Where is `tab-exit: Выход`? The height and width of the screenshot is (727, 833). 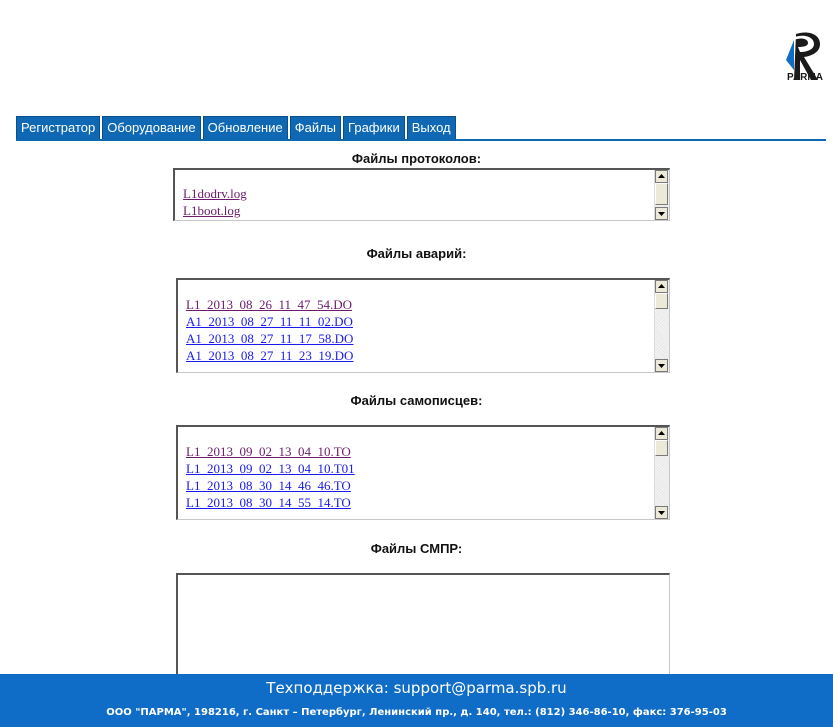
tab-exit: Выход is located at coordinates (431, 127).